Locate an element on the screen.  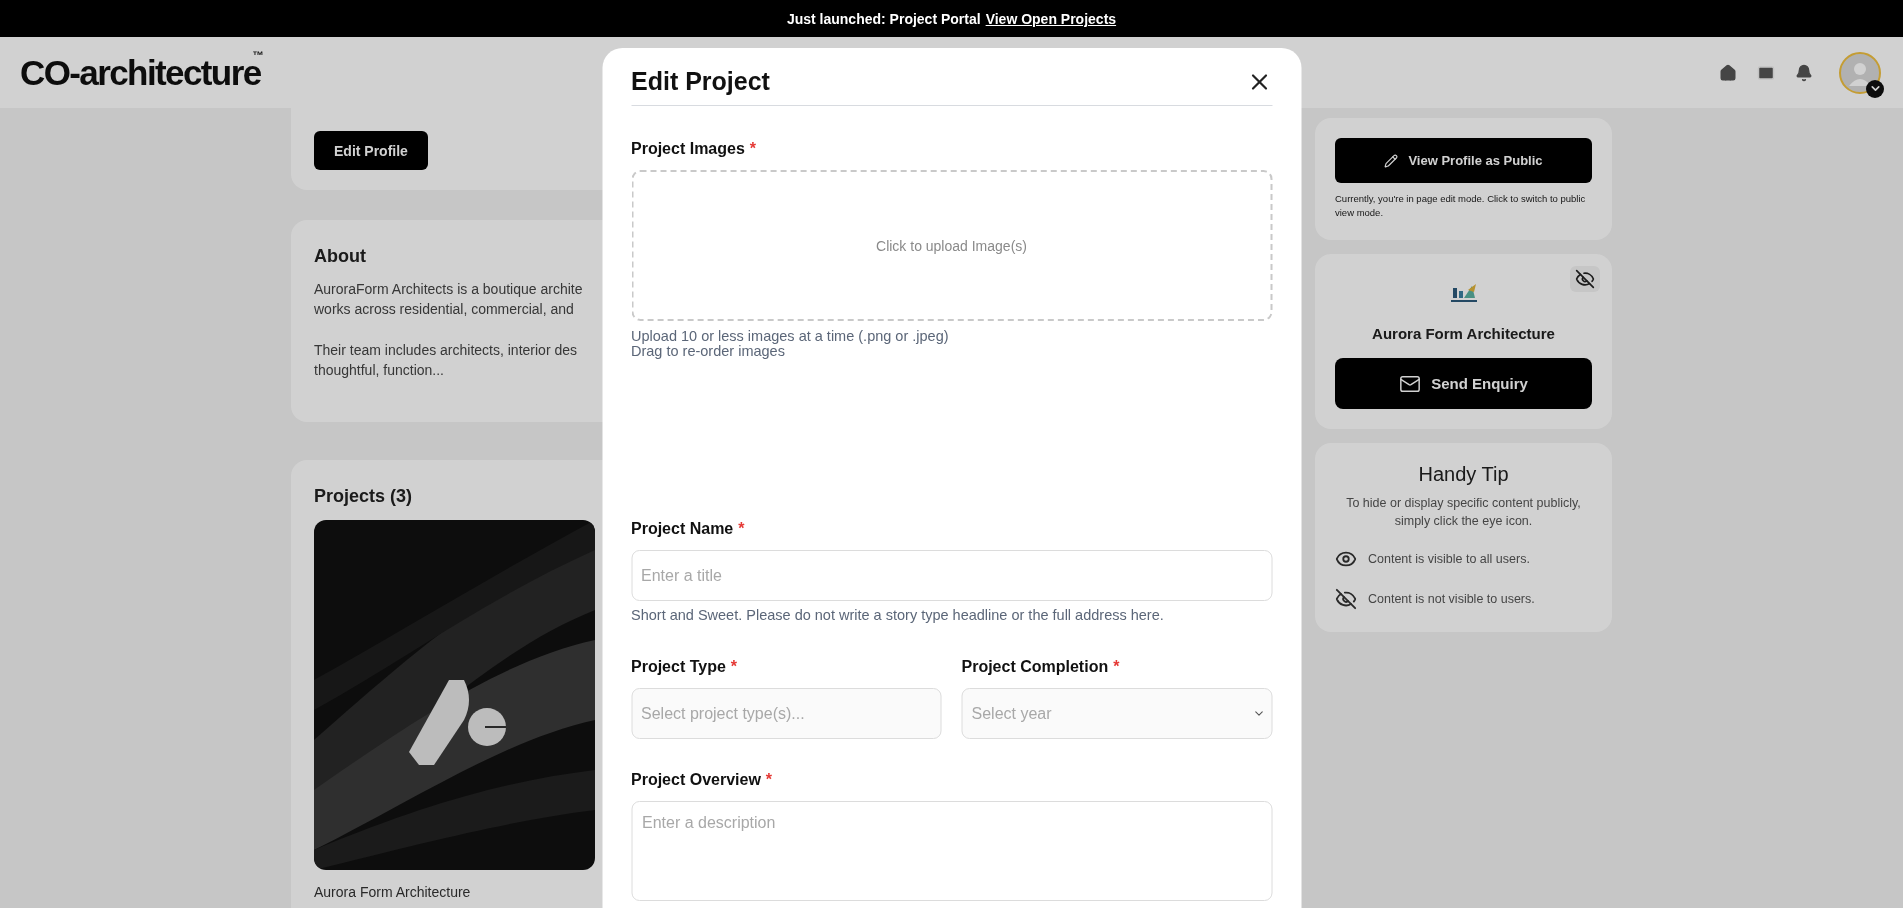
site-logo: CO-architecture™ is located at coordinates (142, 72).